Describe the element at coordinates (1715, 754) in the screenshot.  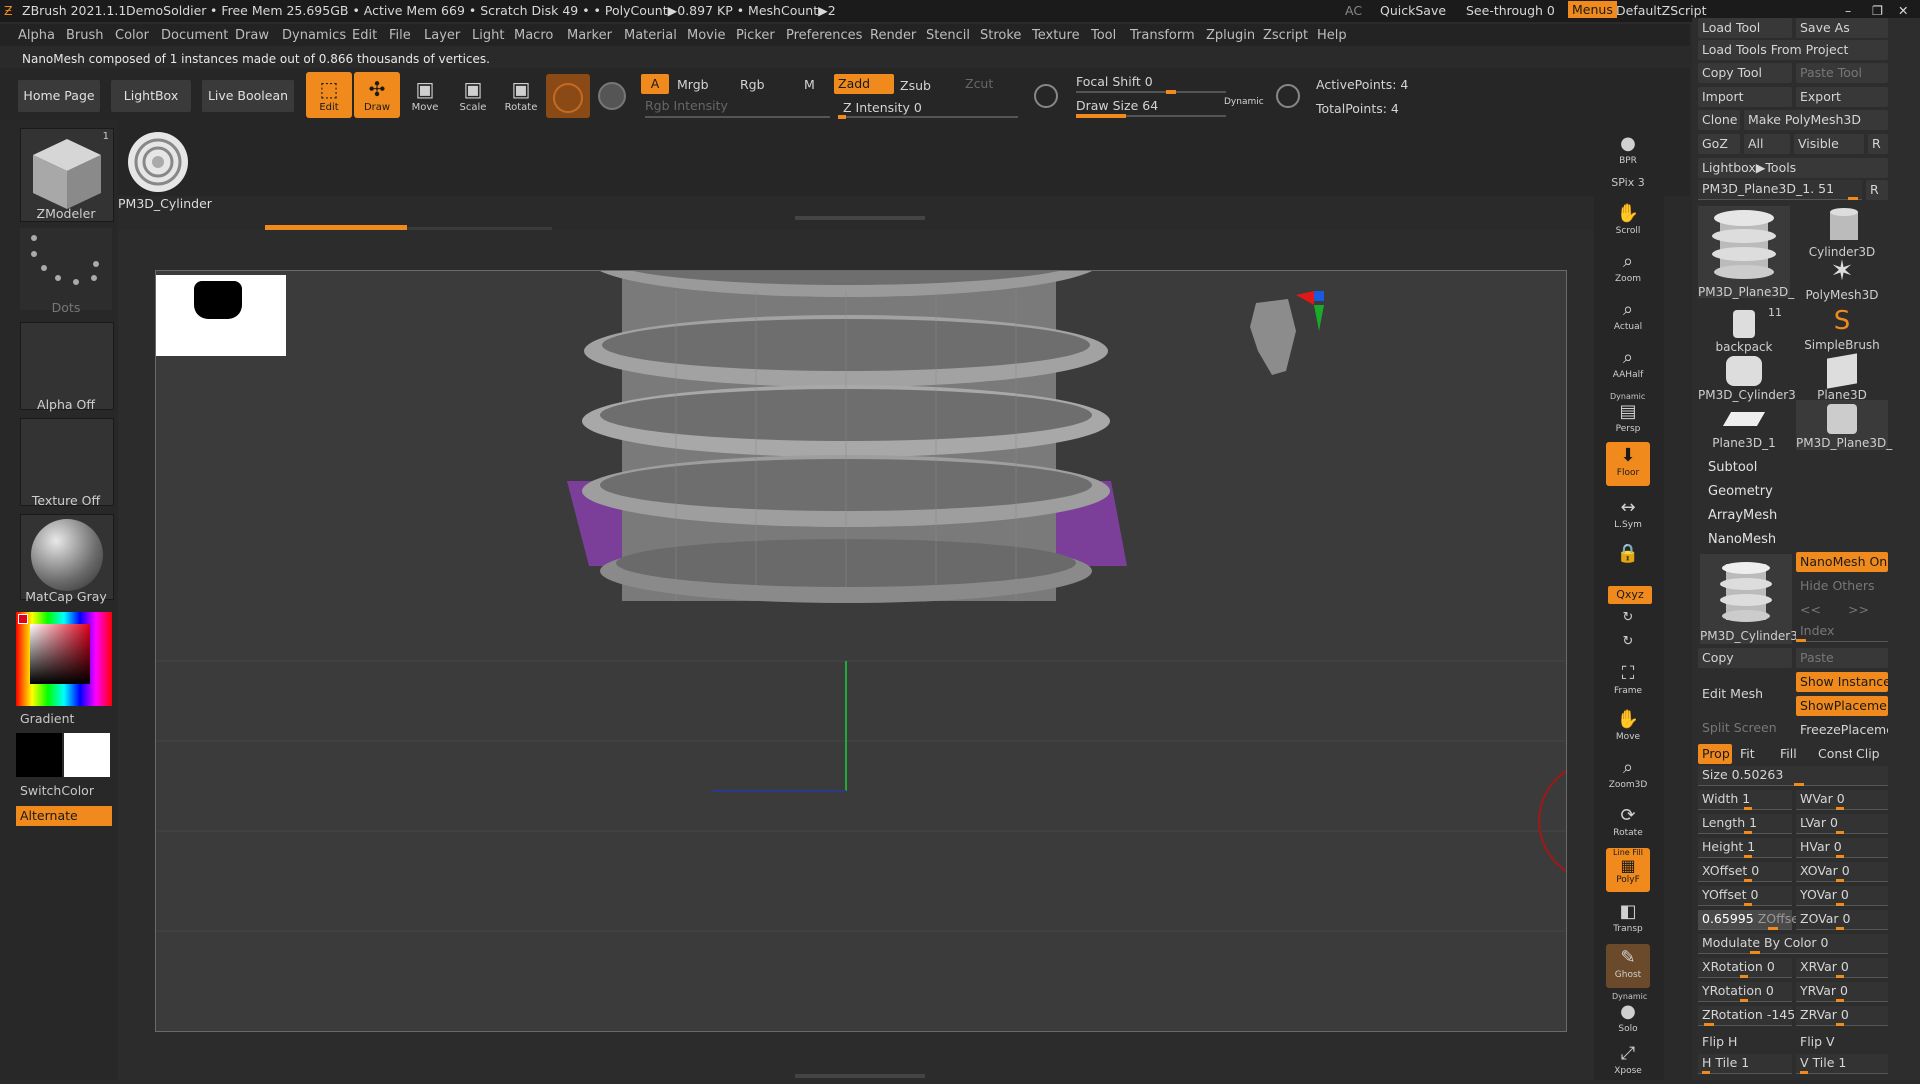
I see `prop-toggle: Prop` at that location.